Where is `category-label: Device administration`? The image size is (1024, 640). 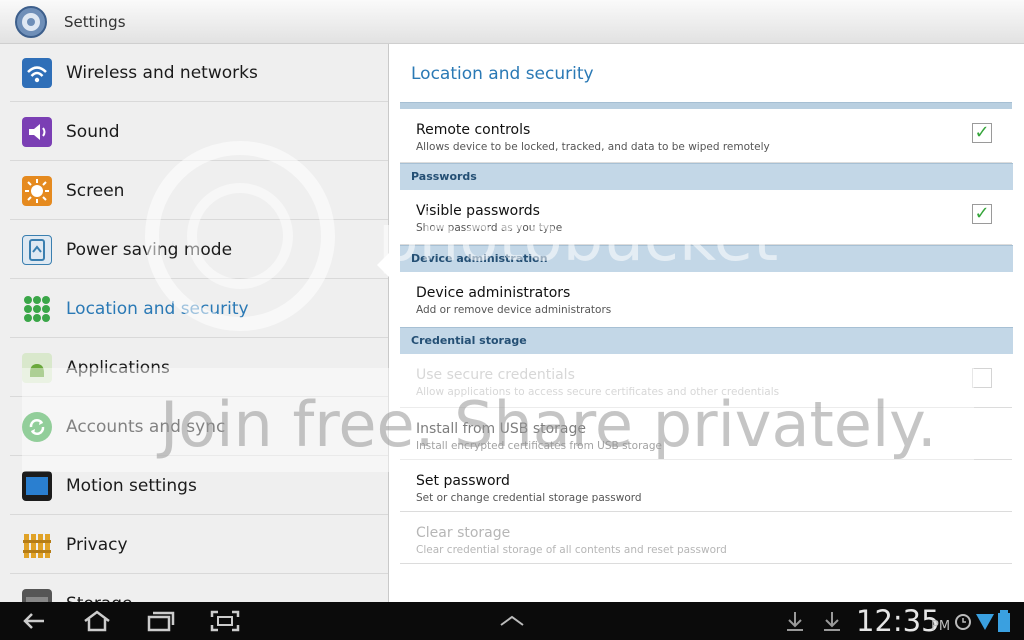 category-label: Device administration is located at coordinates (479, 258).